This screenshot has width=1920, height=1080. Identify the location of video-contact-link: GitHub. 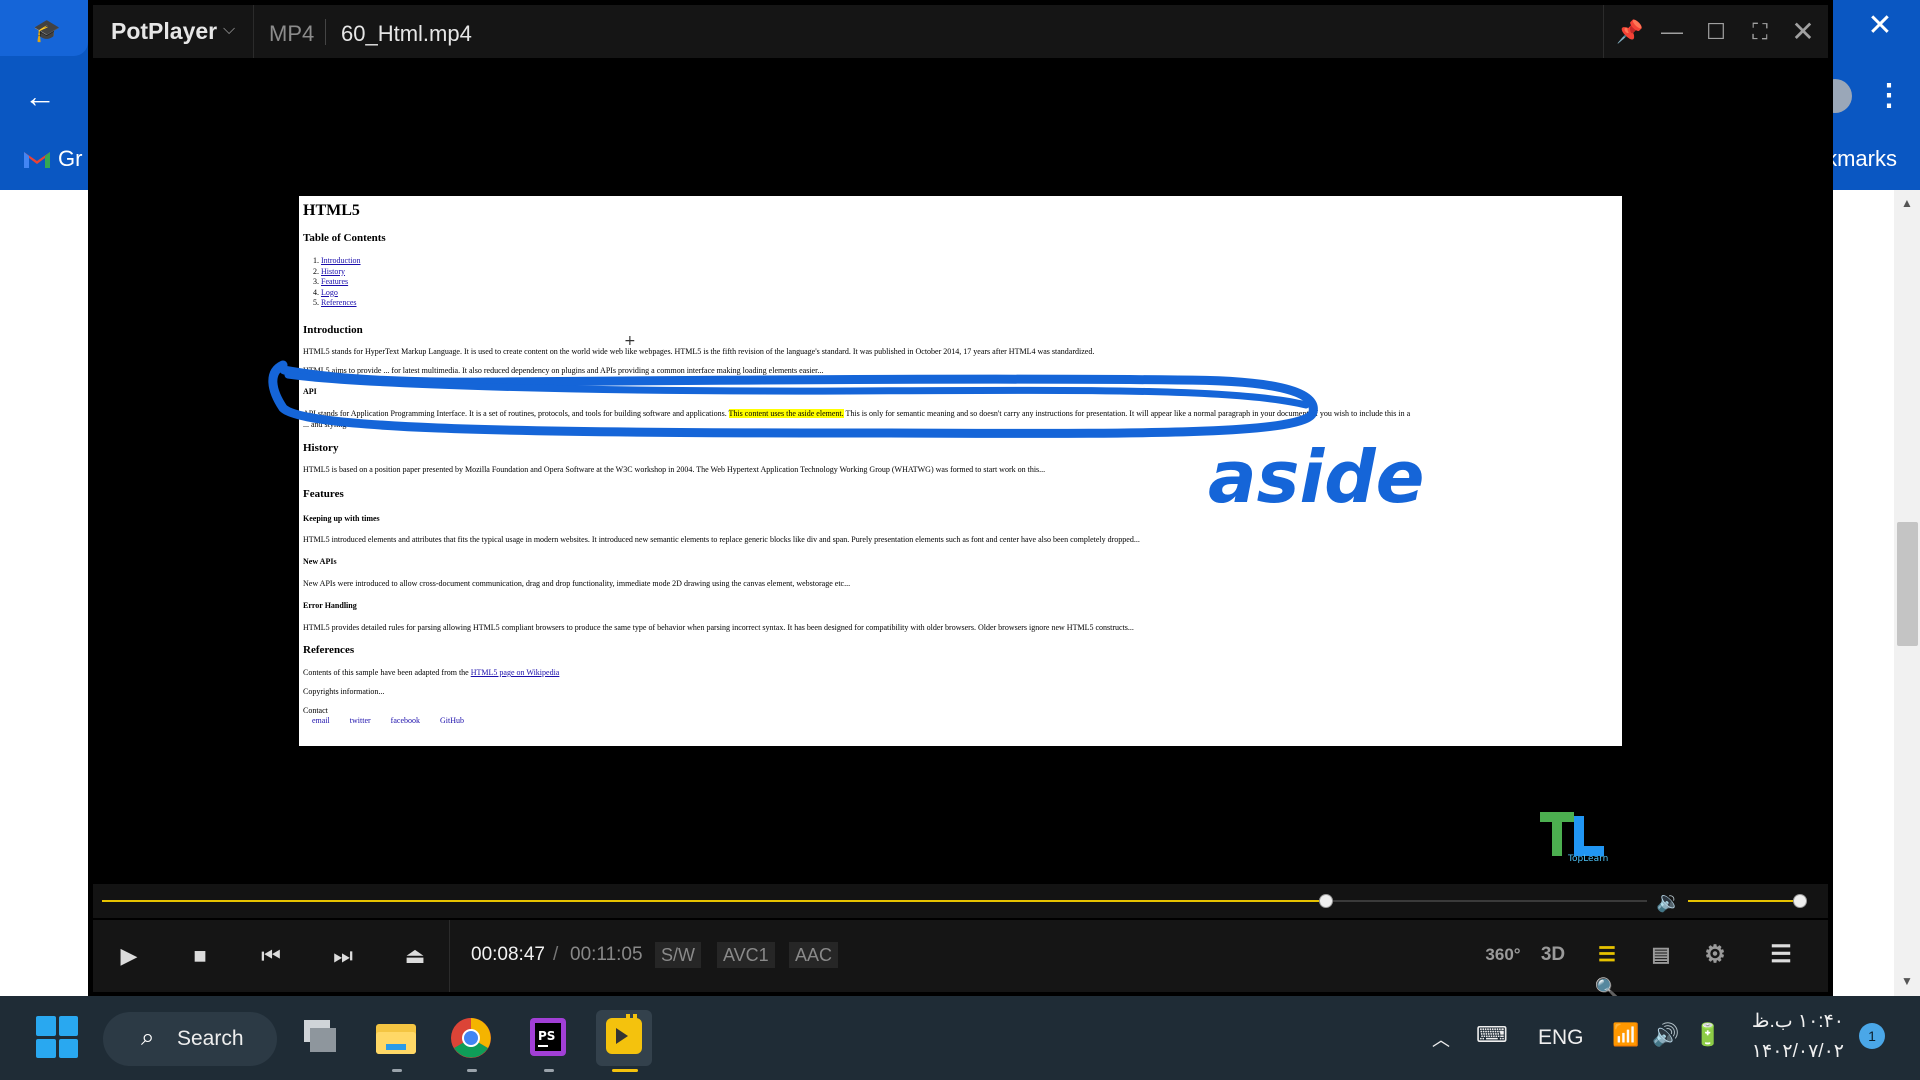
(452, 720).